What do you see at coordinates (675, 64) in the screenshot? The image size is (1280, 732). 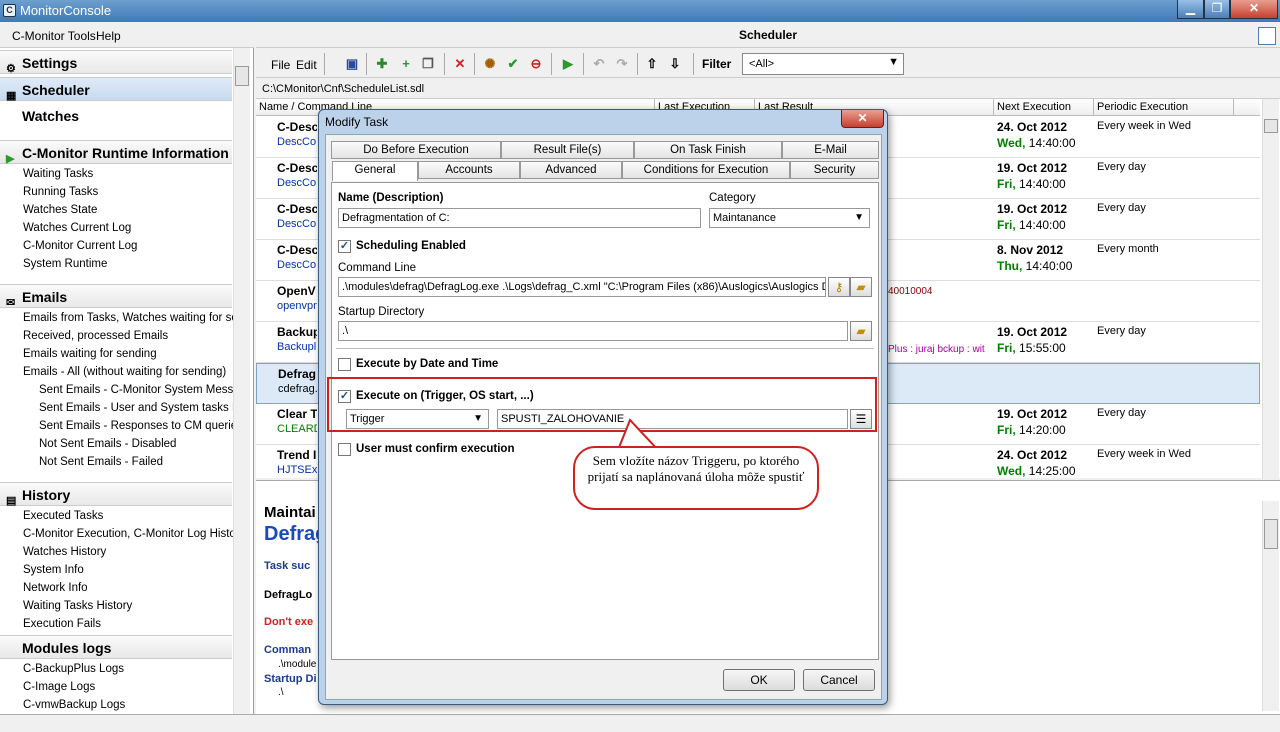 I see `move-down-icon: ⇩` at bounding box center [675, 64].